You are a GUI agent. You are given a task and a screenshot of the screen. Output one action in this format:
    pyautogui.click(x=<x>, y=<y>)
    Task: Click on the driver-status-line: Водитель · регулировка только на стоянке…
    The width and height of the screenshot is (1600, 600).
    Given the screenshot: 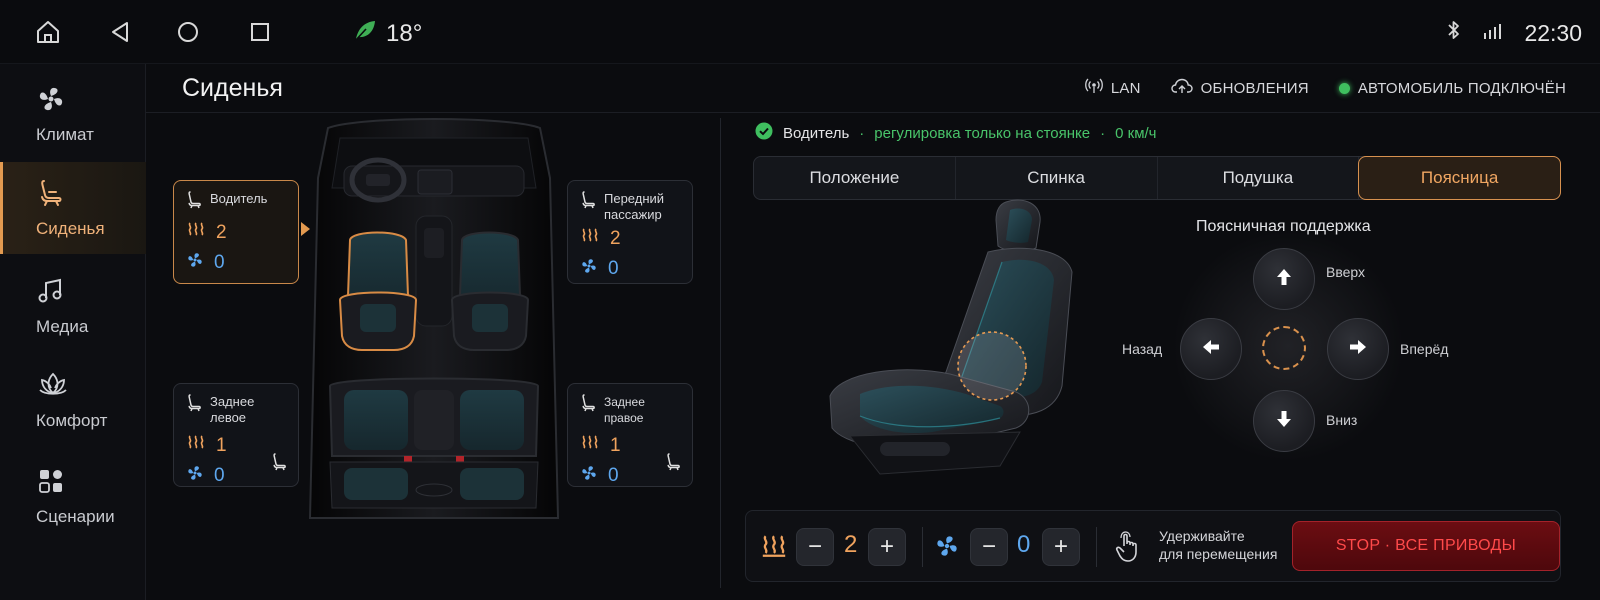 What is the action you would take?
    pyautogui.click(x=956, y=133)
    